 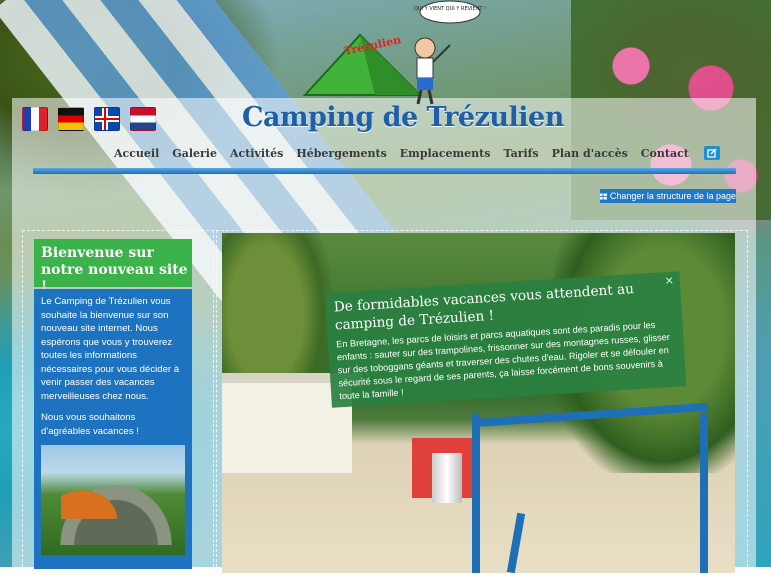 I want to click on edit-icon, so click(x=711, y=153).